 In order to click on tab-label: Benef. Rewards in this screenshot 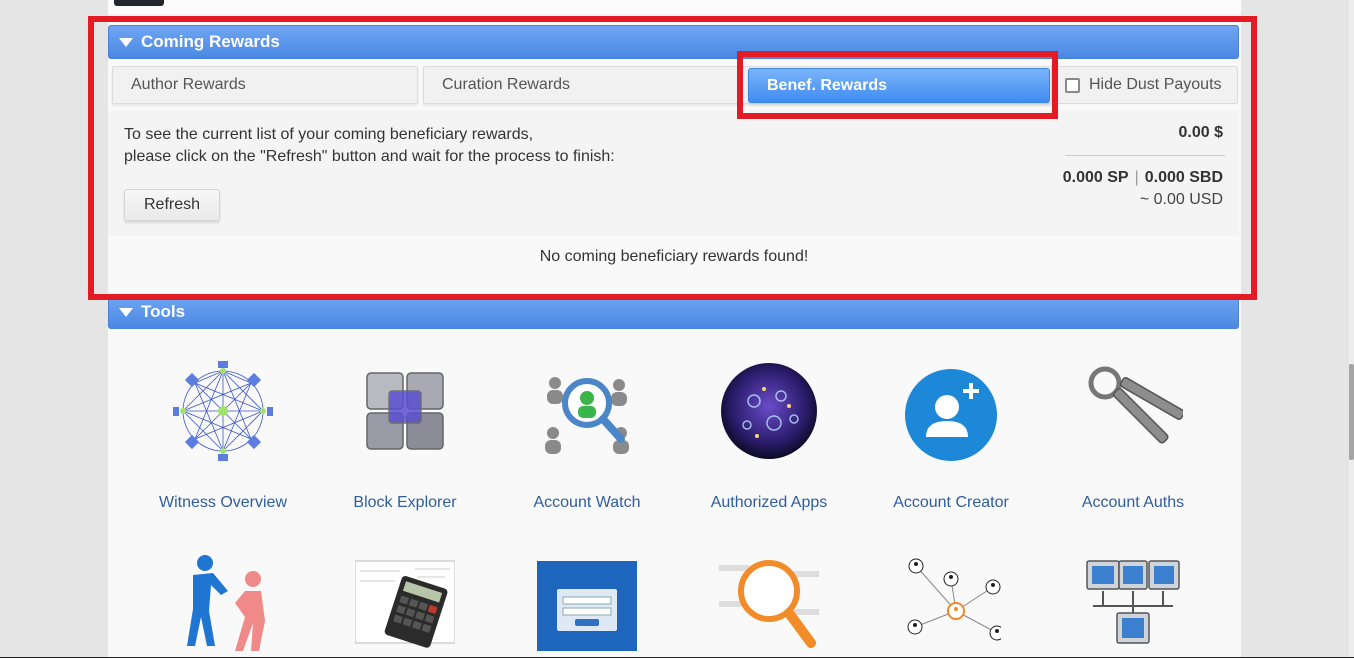, I will do `click(827, 85)`.